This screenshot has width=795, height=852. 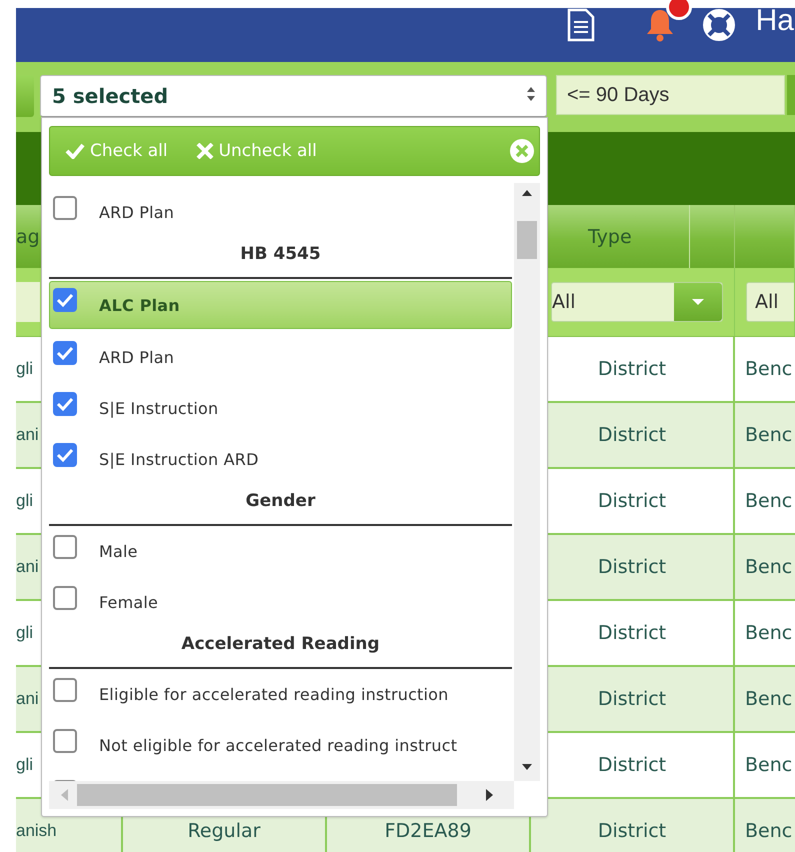 What do you see at coordinates (280, 648) in the screenshot?
I see `group-heading: Accelerated Reading` at bounding box center [280, 648].